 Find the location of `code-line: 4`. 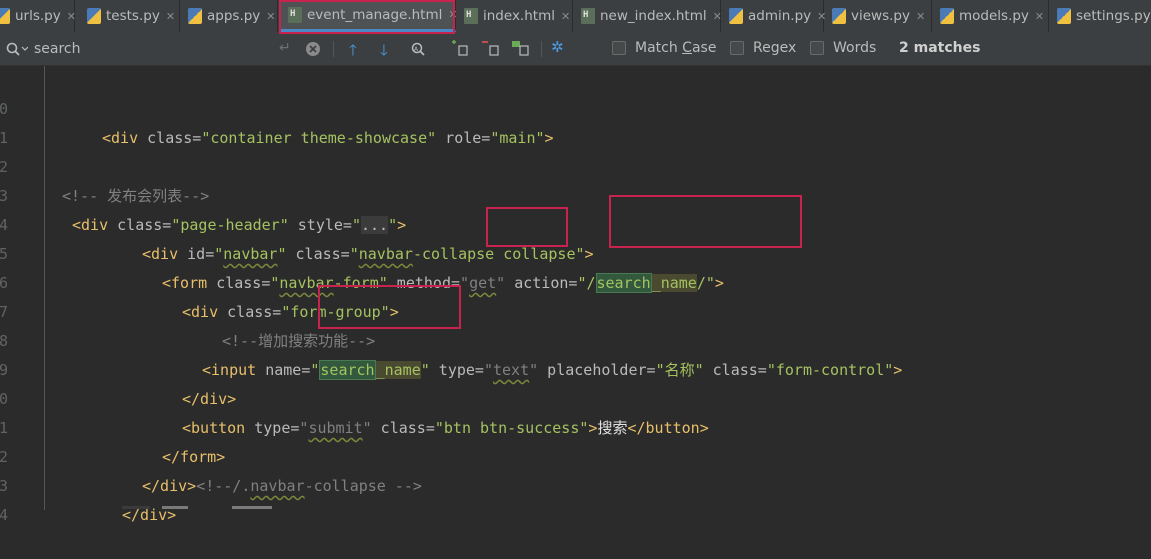

code-line: 4 is located at coordinates (18, 498).